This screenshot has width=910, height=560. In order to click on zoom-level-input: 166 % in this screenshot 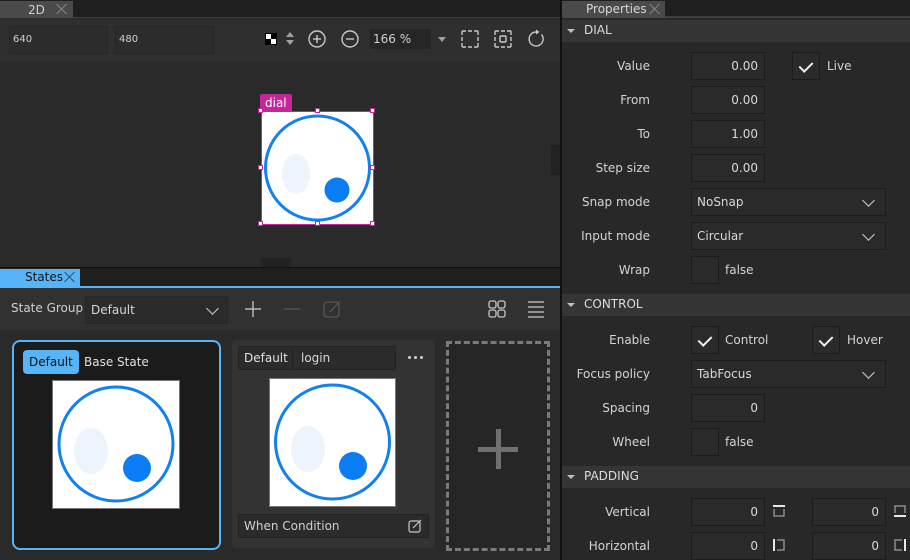, I will do `click(400, 39)`.